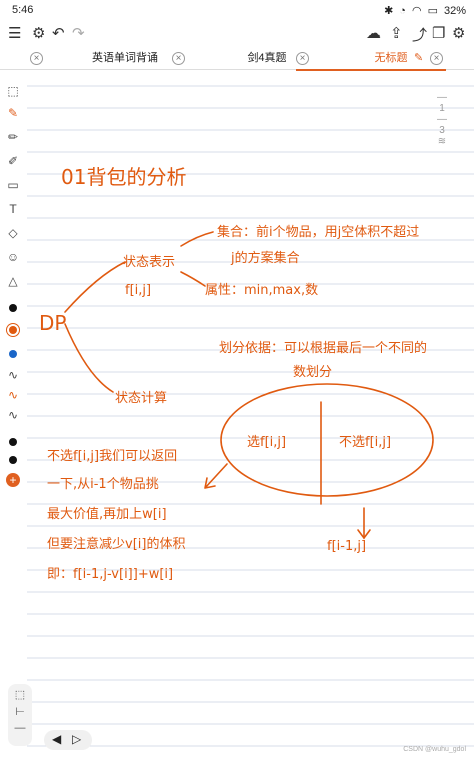  I want to click on bottom-tool-panel: ⬚ ⊢ —, so click(20, 715).